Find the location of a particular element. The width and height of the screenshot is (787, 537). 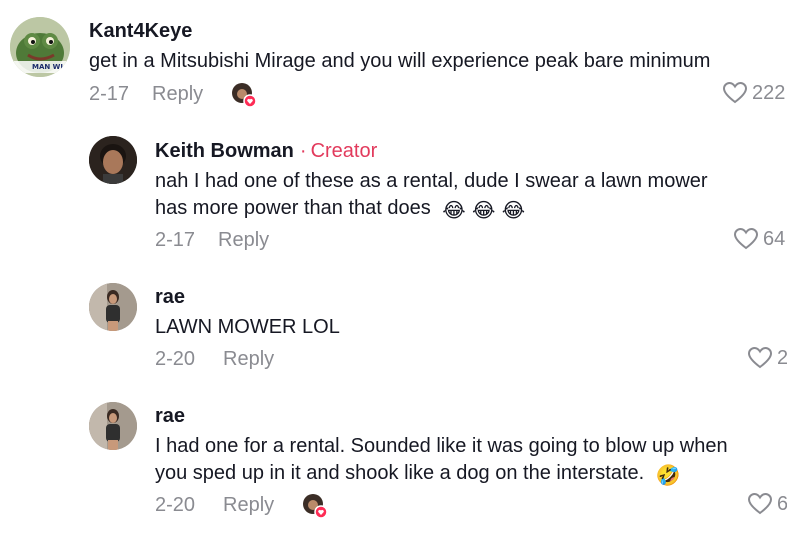

comment-username: Kant4Keye is located at coordinates (140, 31).